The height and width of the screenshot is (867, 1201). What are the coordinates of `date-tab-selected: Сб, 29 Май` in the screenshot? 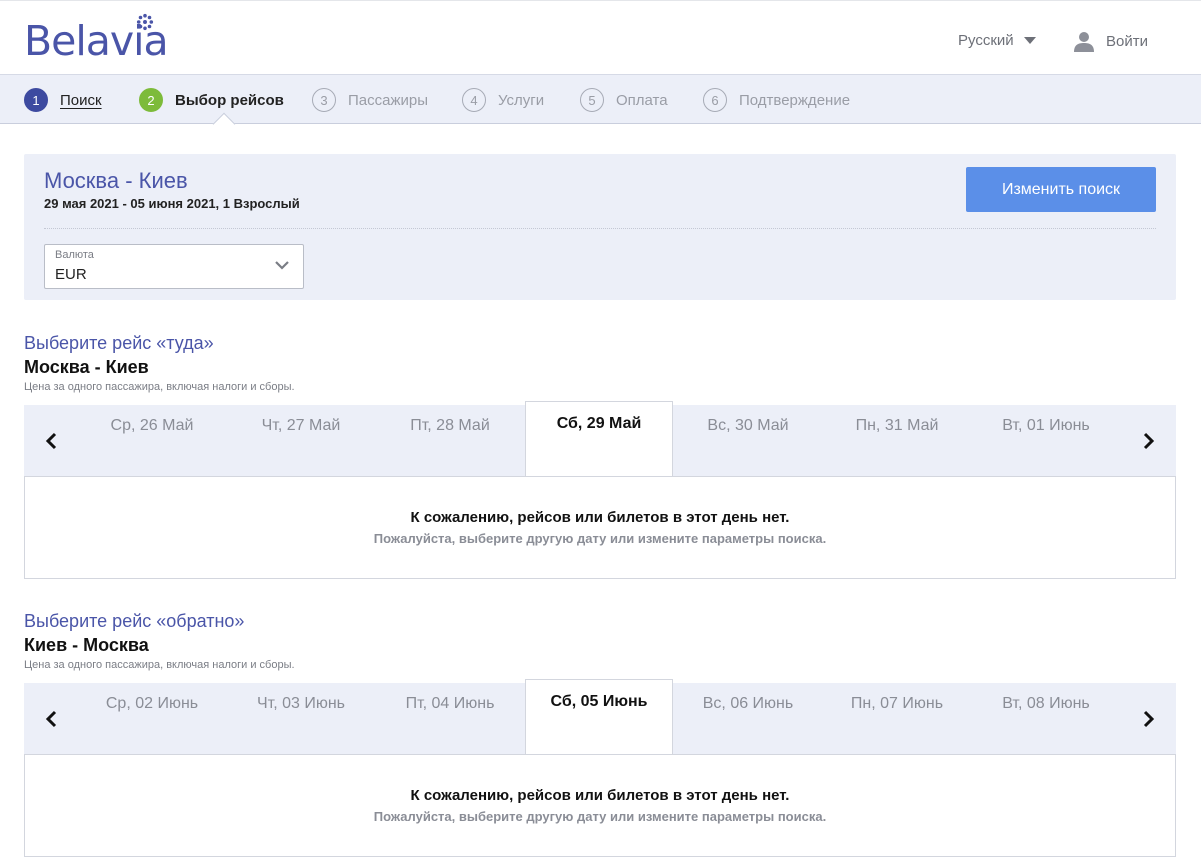 It's located at (599, 439).